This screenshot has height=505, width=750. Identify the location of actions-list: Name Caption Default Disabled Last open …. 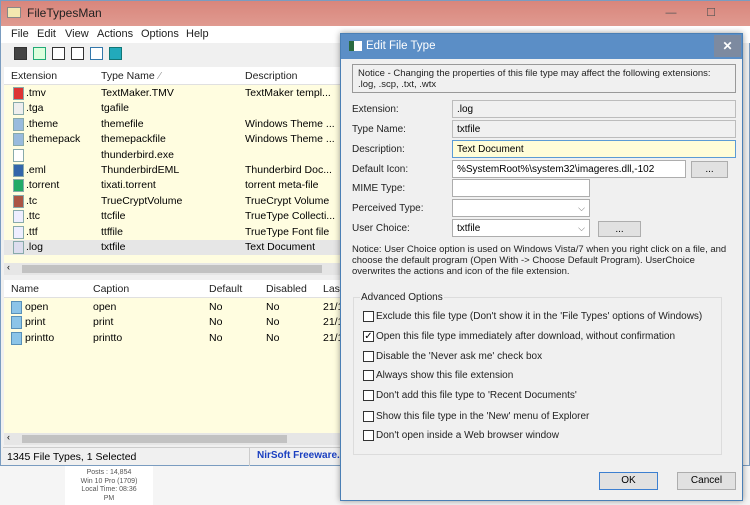
(172, 356).